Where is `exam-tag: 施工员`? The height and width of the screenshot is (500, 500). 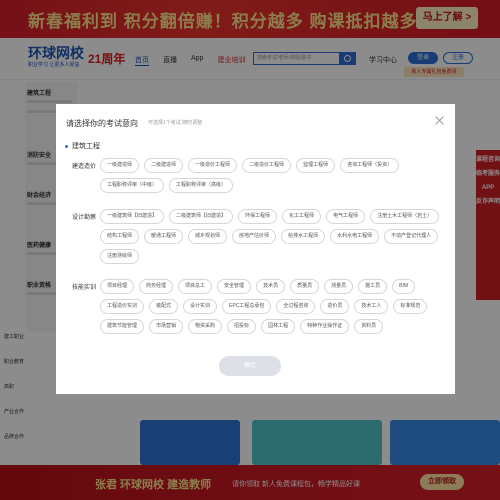
exam-tag: 施工员 is located at coordinates (373, 286).